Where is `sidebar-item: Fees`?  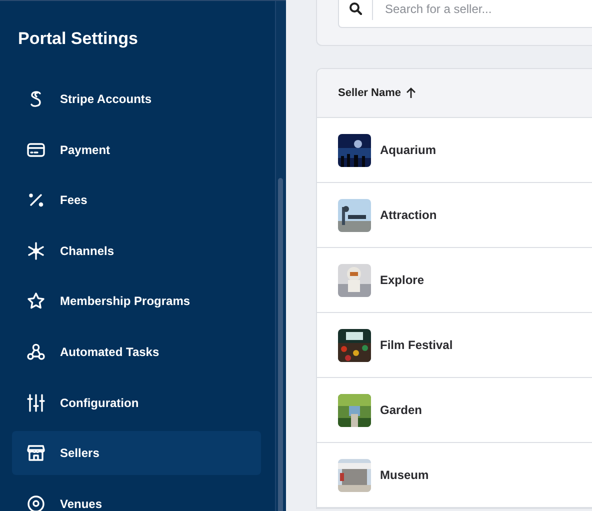
sidebar-item: Fees is located at coordinates (136, 200).